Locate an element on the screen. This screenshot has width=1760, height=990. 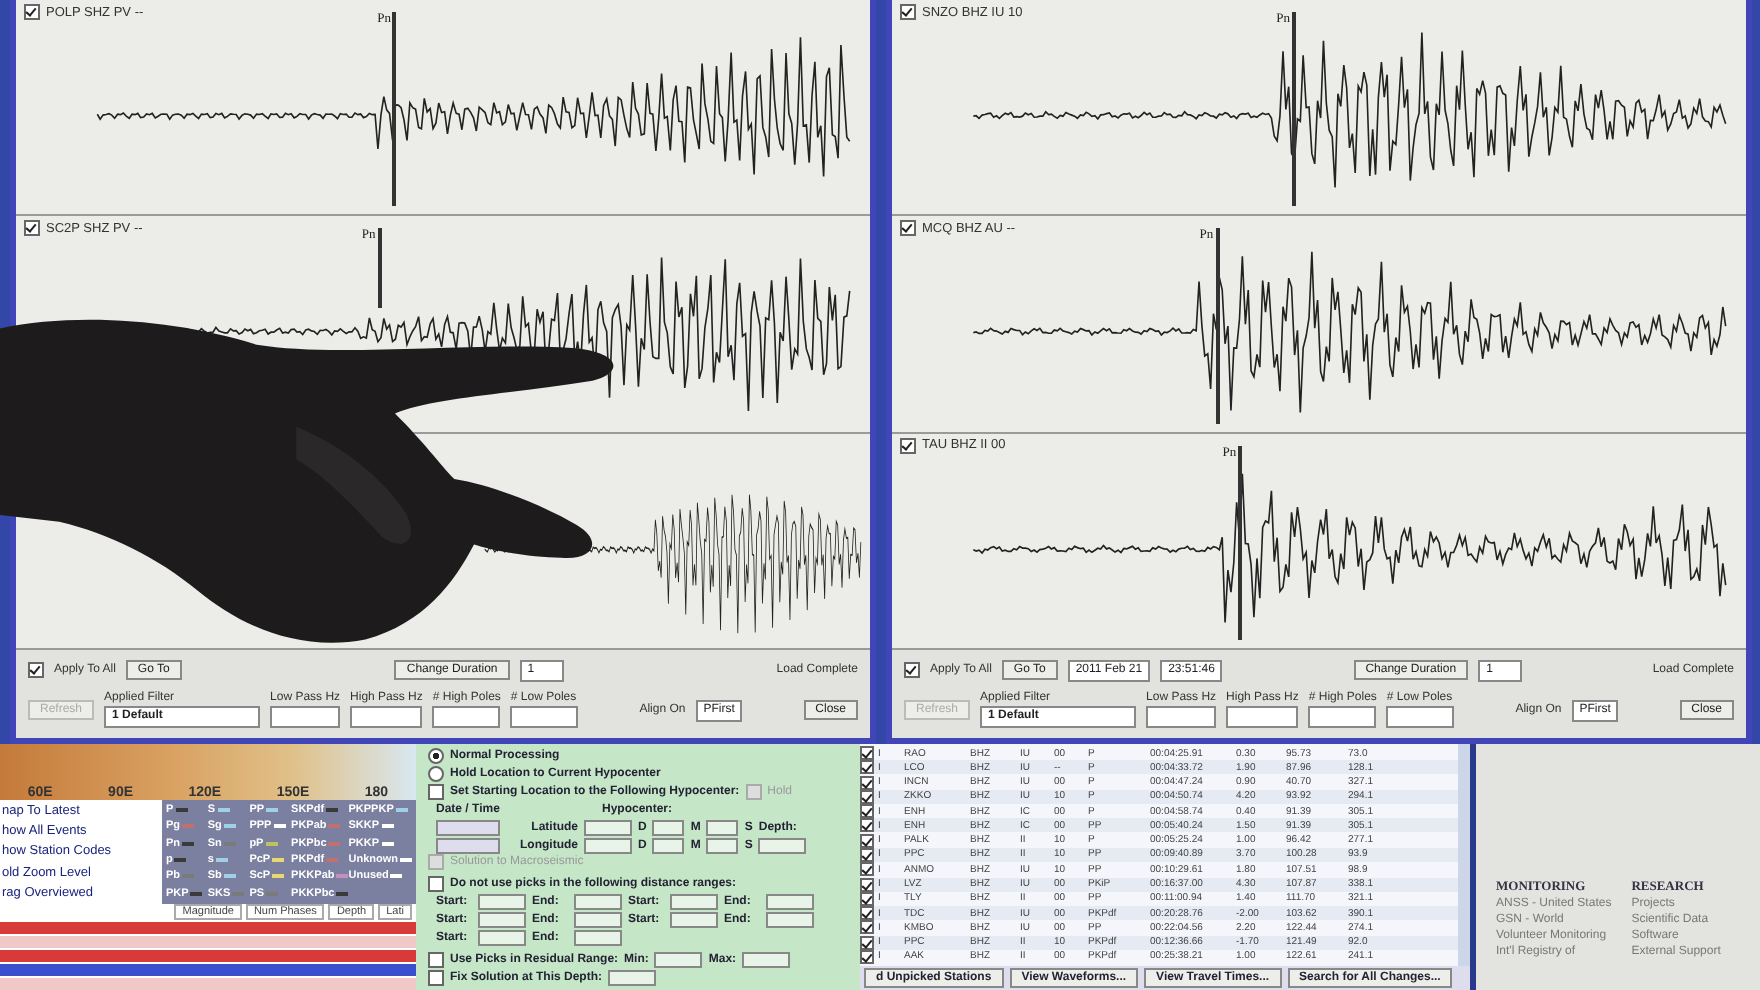
time-field is located at coordinates (468, 845).